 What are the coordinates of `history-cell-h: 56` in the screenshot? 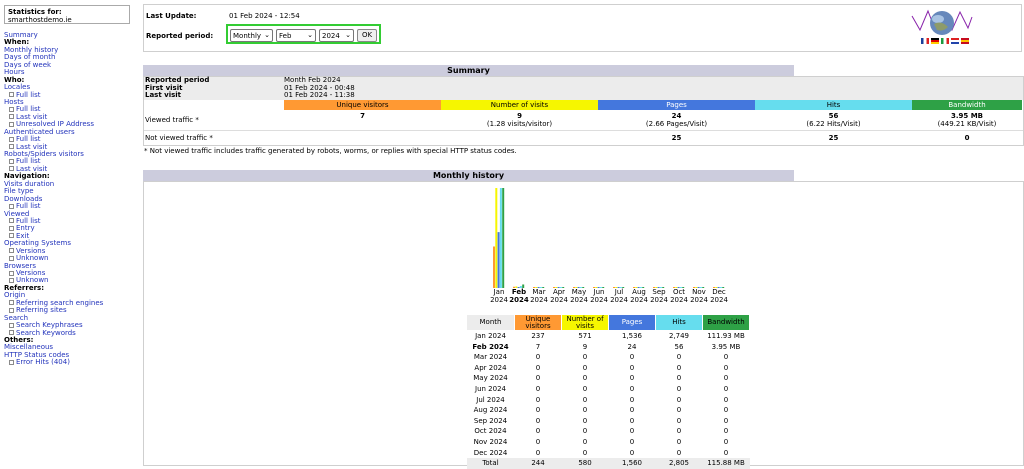 It's located at (679, 346).